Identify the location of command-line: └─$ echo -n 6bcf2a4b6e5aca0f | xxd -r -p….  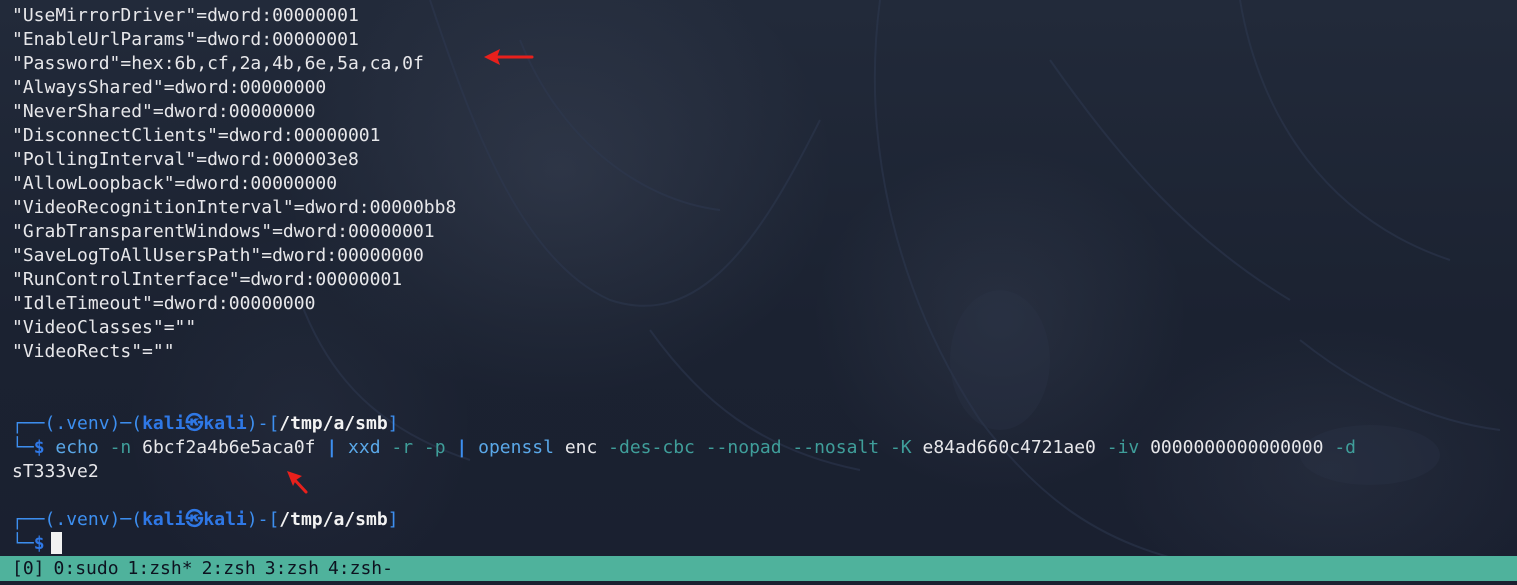
(684, 448).